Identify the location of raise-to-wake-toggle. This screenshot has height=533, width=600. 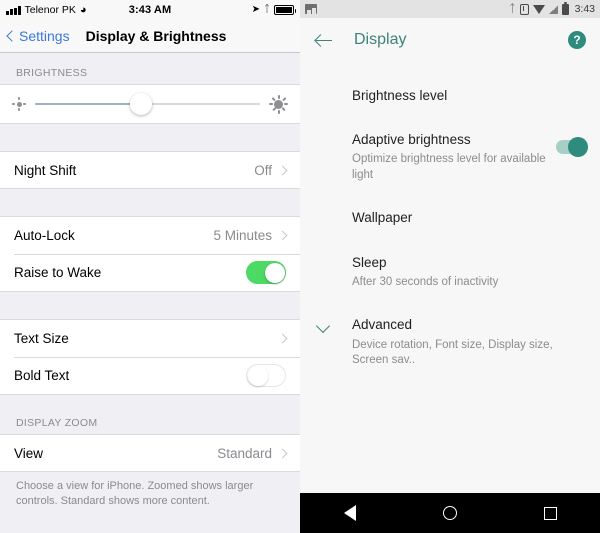
(266, 272).